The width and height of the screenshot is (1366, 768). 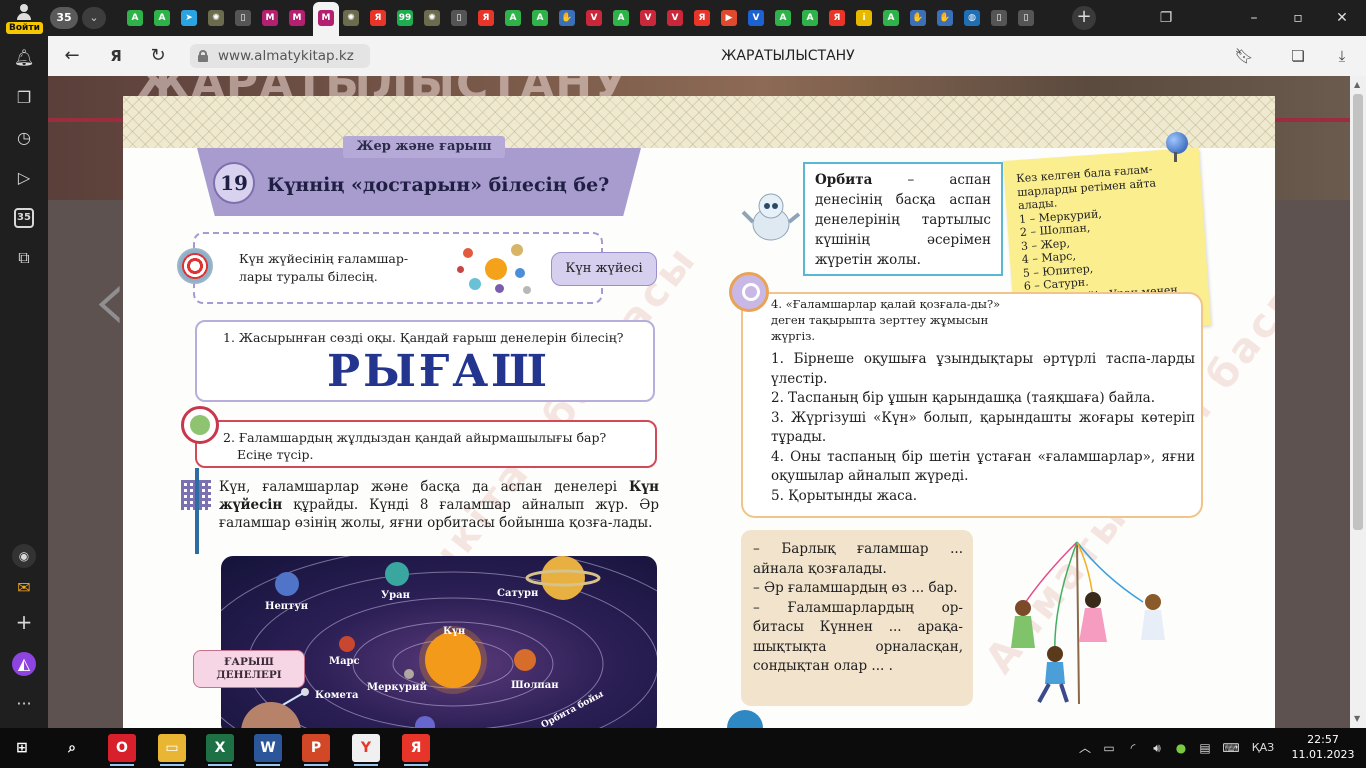 What do you see at coordinates (1181, 748) in the screenshot?
I see `security-icon: ●` at bounding box center [1181, 748].